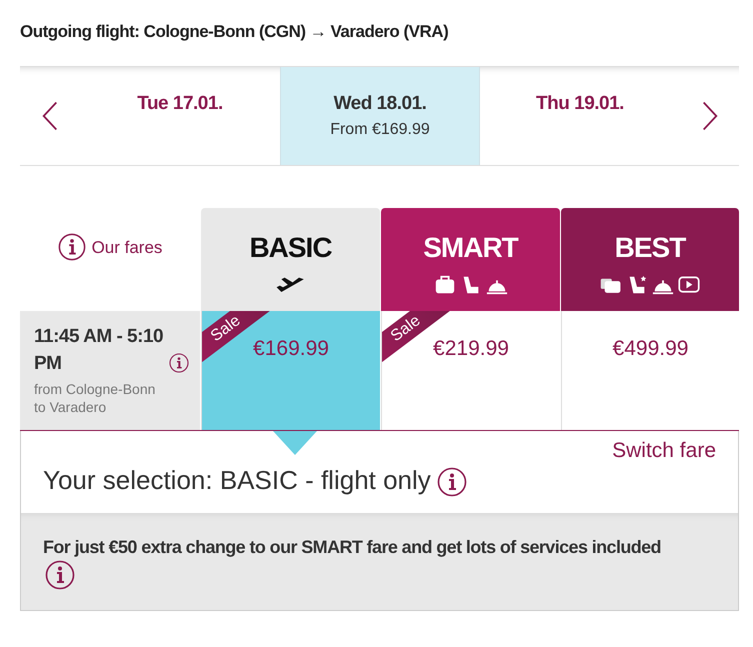 The width and height of the screenshot is (753, 647). Describe the element at coordinates (235, 32) in the screenshot. I see `page-title: Outgoing flight: Cologne-Bonn (CGN) → Varadero (VRA)` at that location.